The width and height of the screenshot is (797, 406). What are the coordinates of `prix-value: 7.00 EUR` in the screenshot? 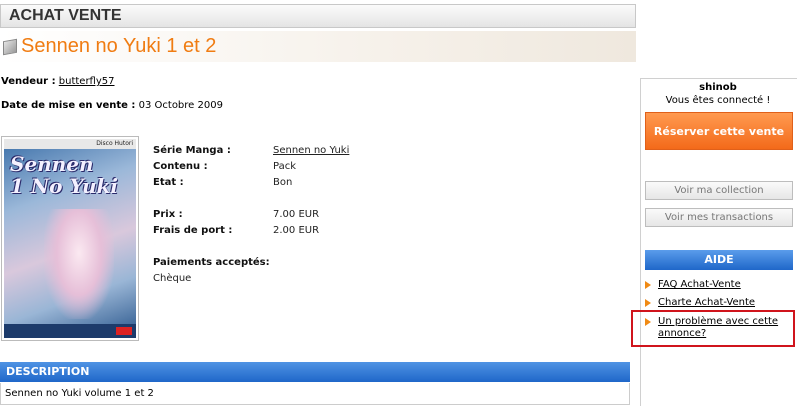 It's located at (296, 214).